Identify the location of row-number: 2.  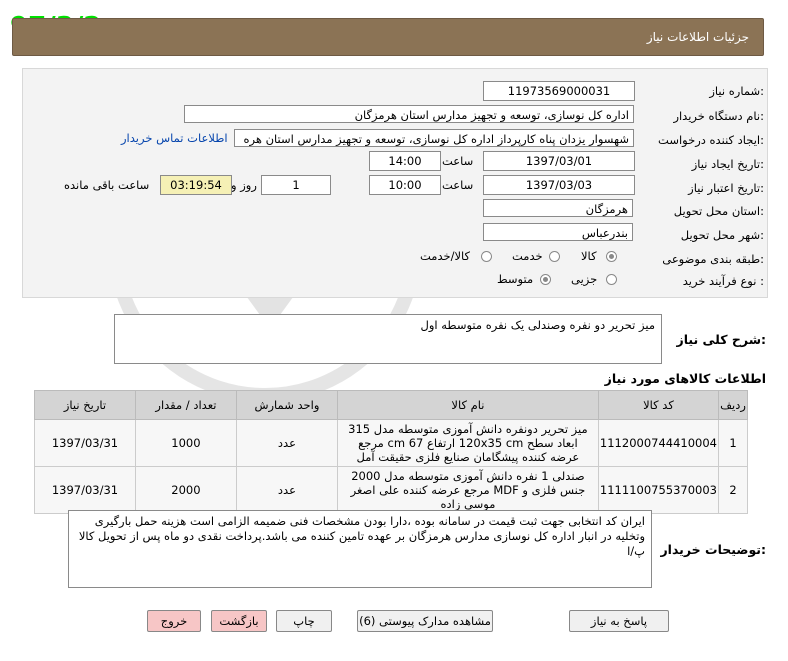
(733, 490).